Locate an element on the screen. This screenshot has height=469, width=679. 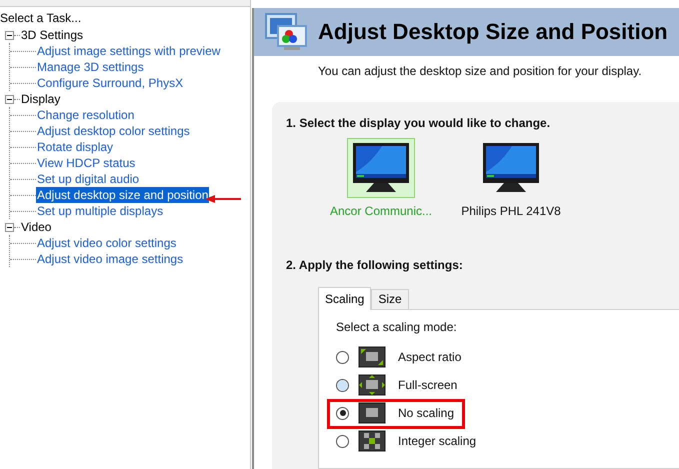
tree-item: Set up multiple displays is located at coordinates (100, 211).